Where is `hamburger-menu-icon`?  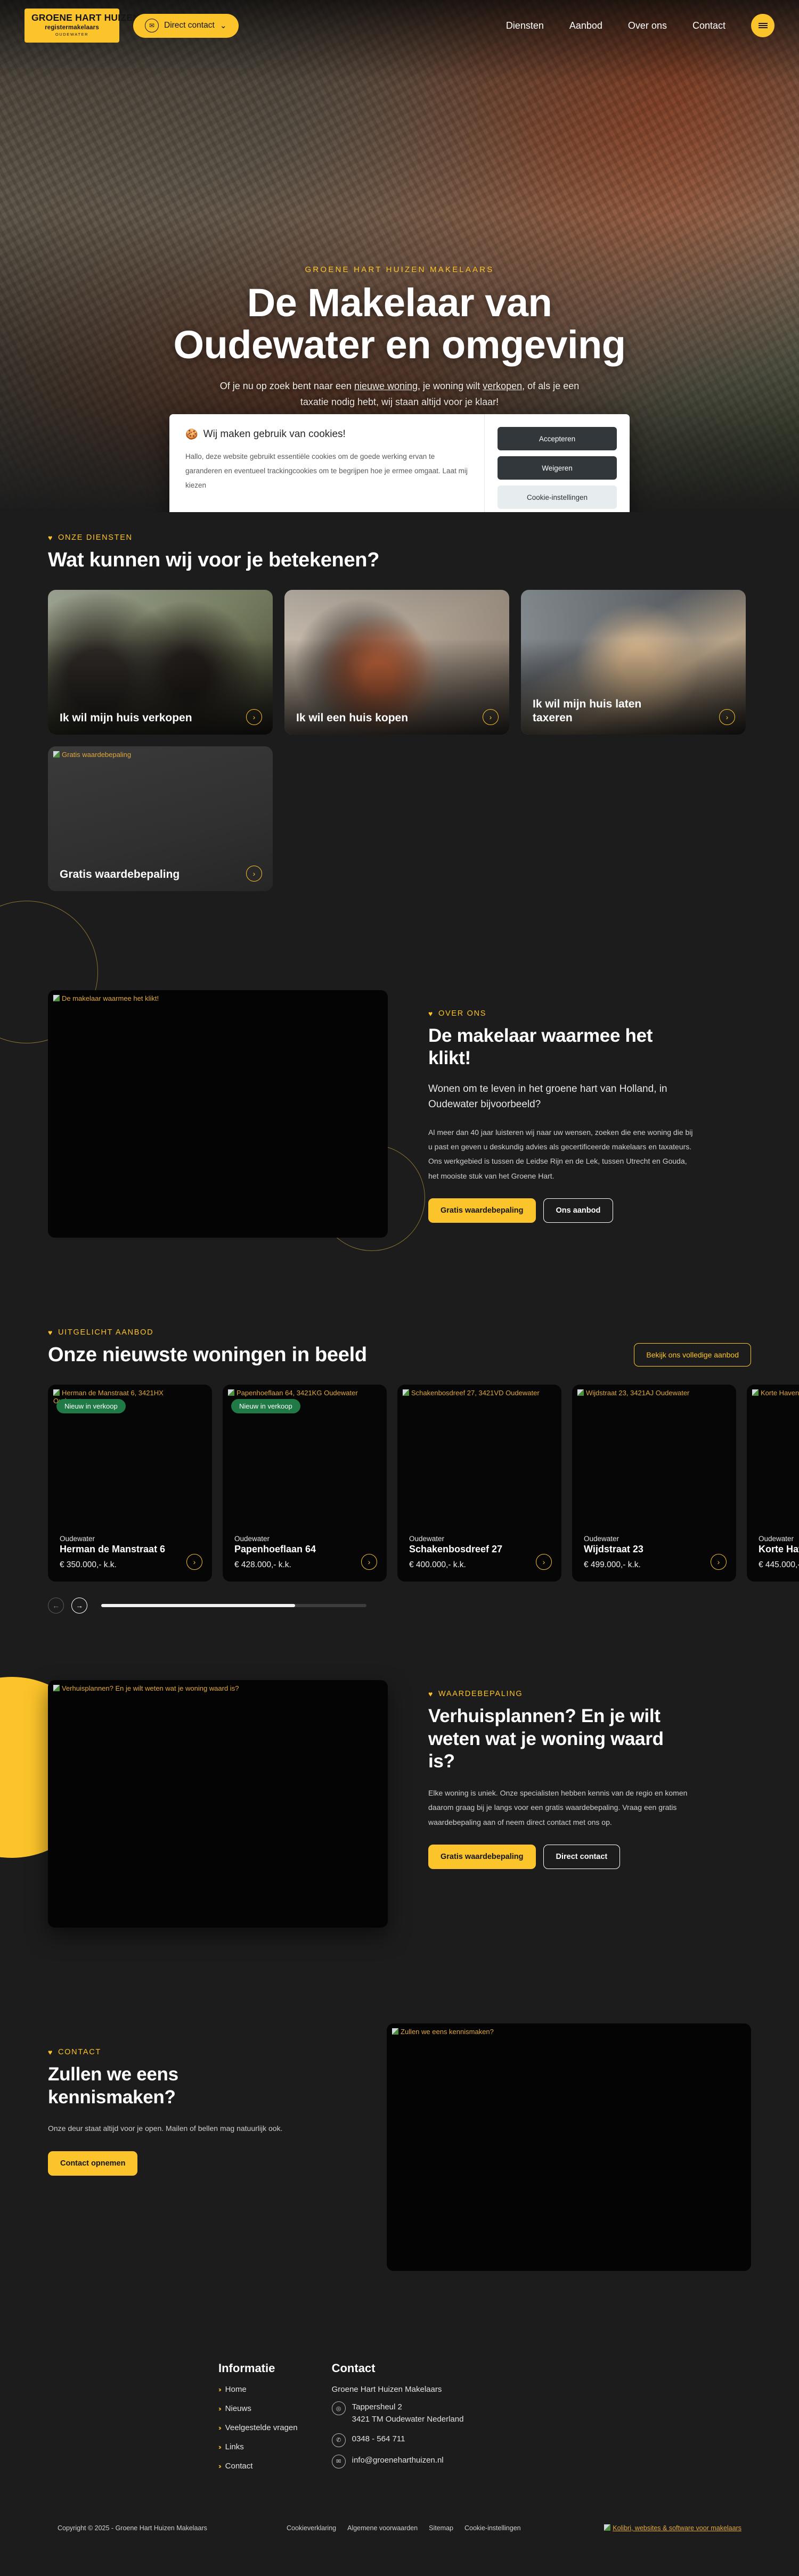
hamburger-menu-icon is located at coordinates (762, 25).